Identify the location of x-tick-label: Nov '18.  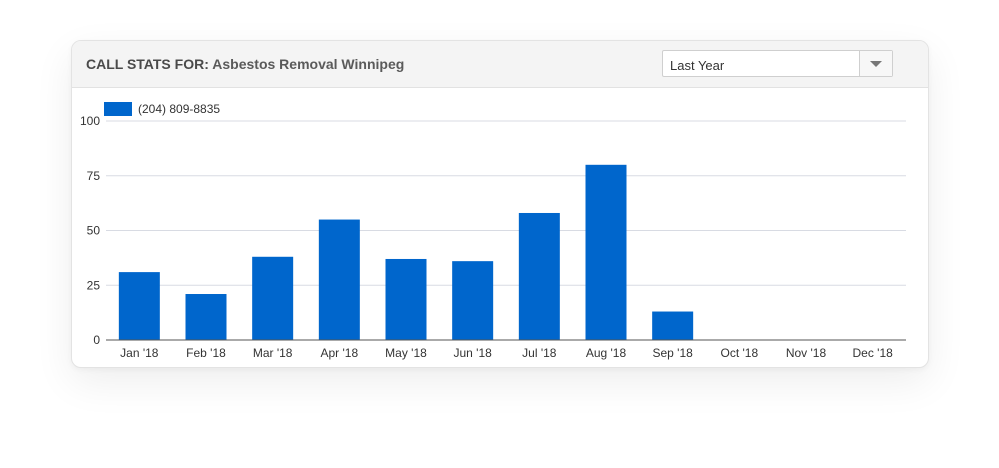
(806, 353).